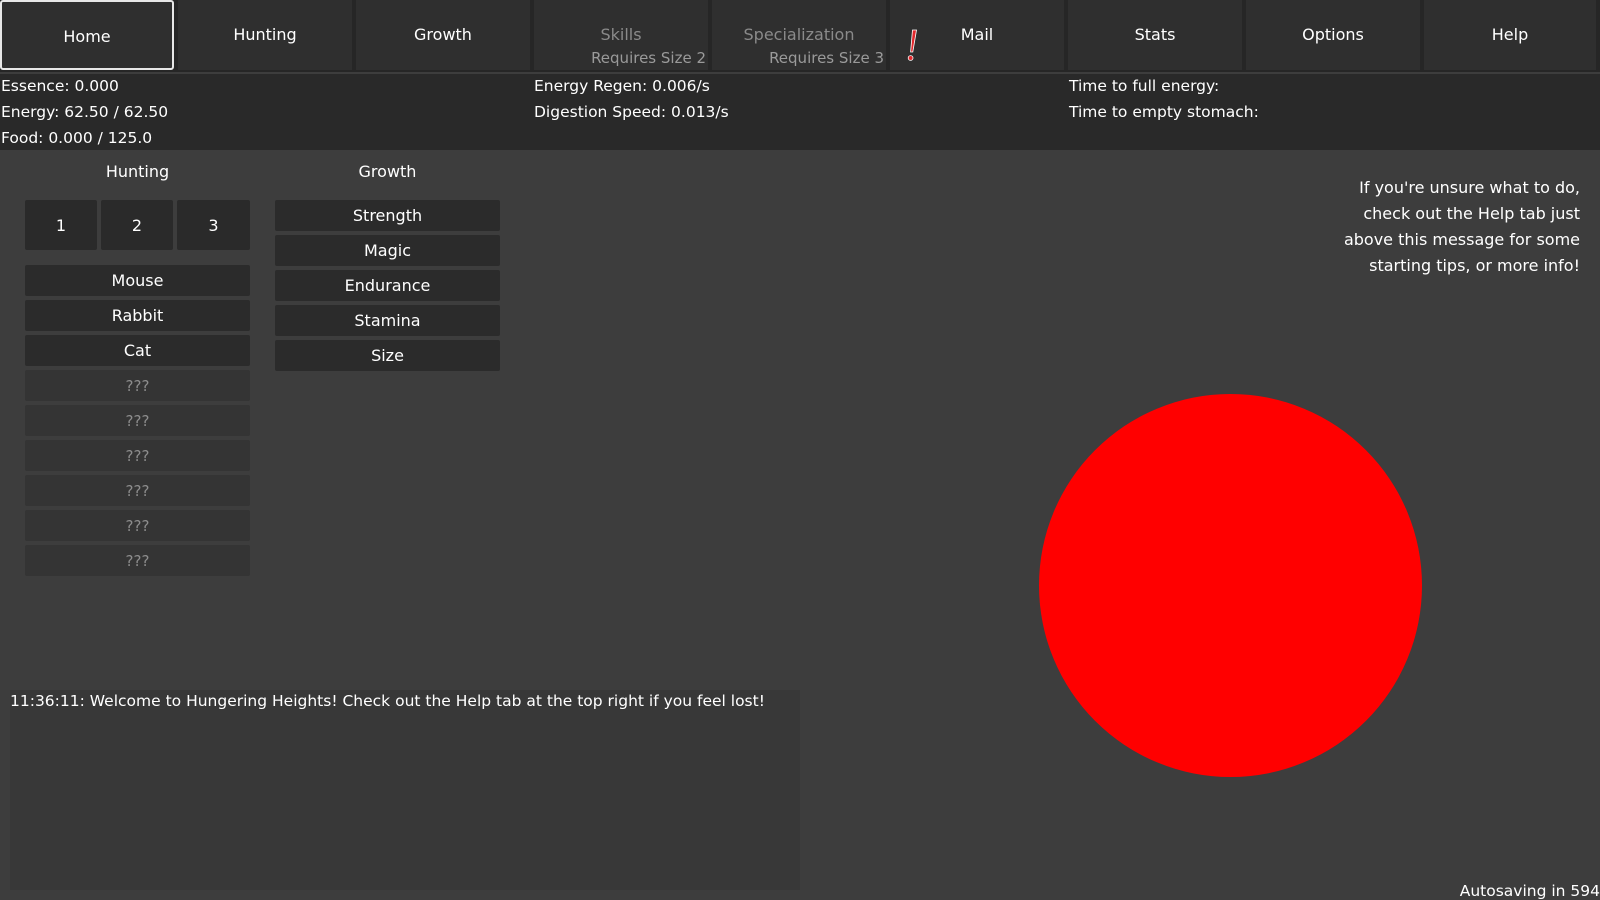 This screenshot has width=1600, height=900. Describe the element at coordinates (648, 58) in the screenshot. I see `tab-skills-requirement: Requires Size 2` at that location.